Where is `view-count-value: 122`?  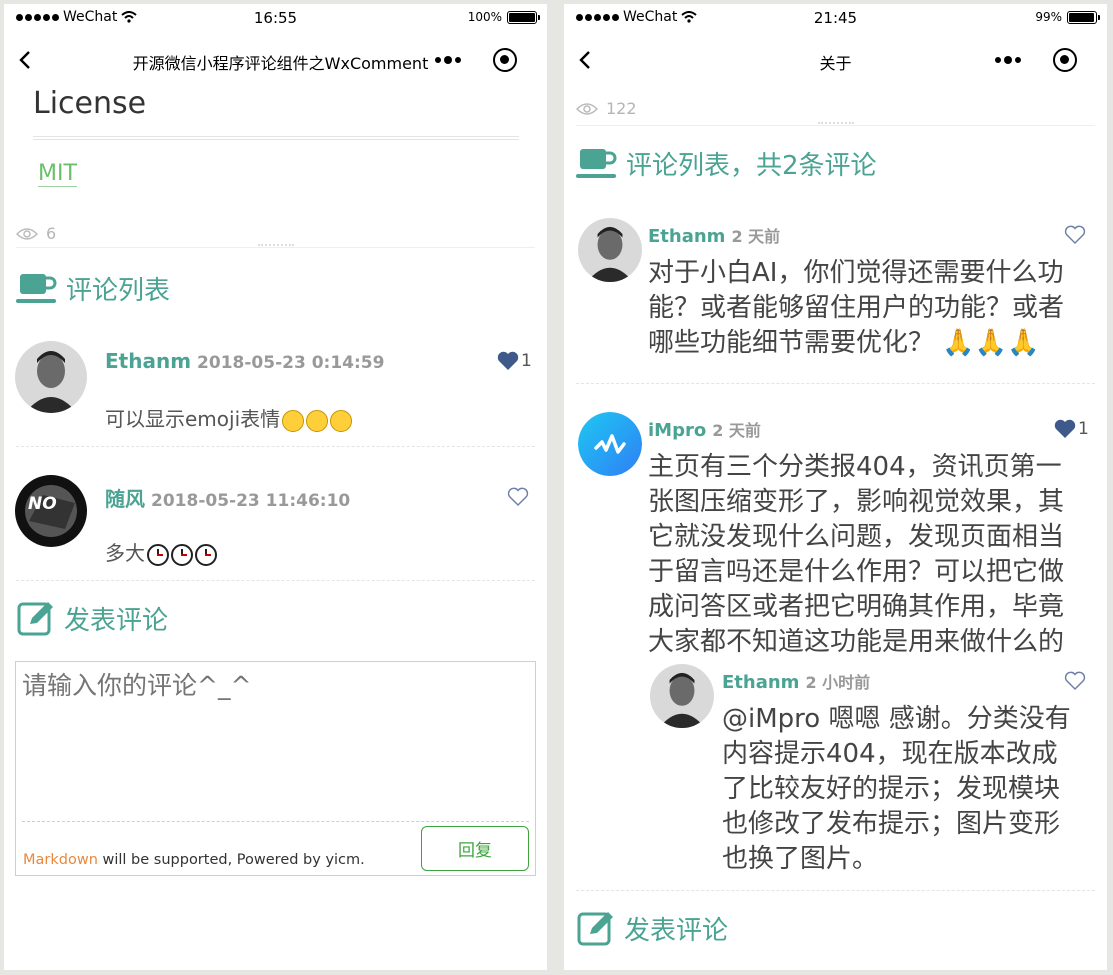 view-count-value: 122 is located at coordinates (621, 108).